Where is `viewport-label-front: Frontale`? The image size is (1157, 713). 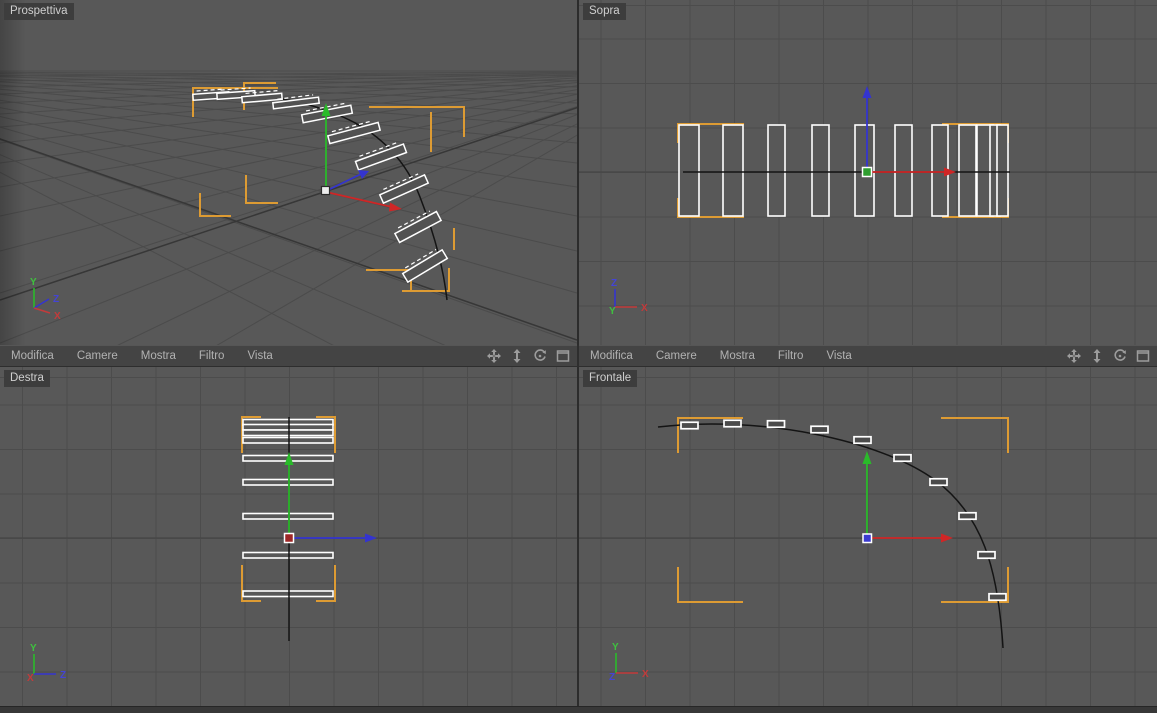
viewport-label-front: Frontale is located at coordinates (610, 378).